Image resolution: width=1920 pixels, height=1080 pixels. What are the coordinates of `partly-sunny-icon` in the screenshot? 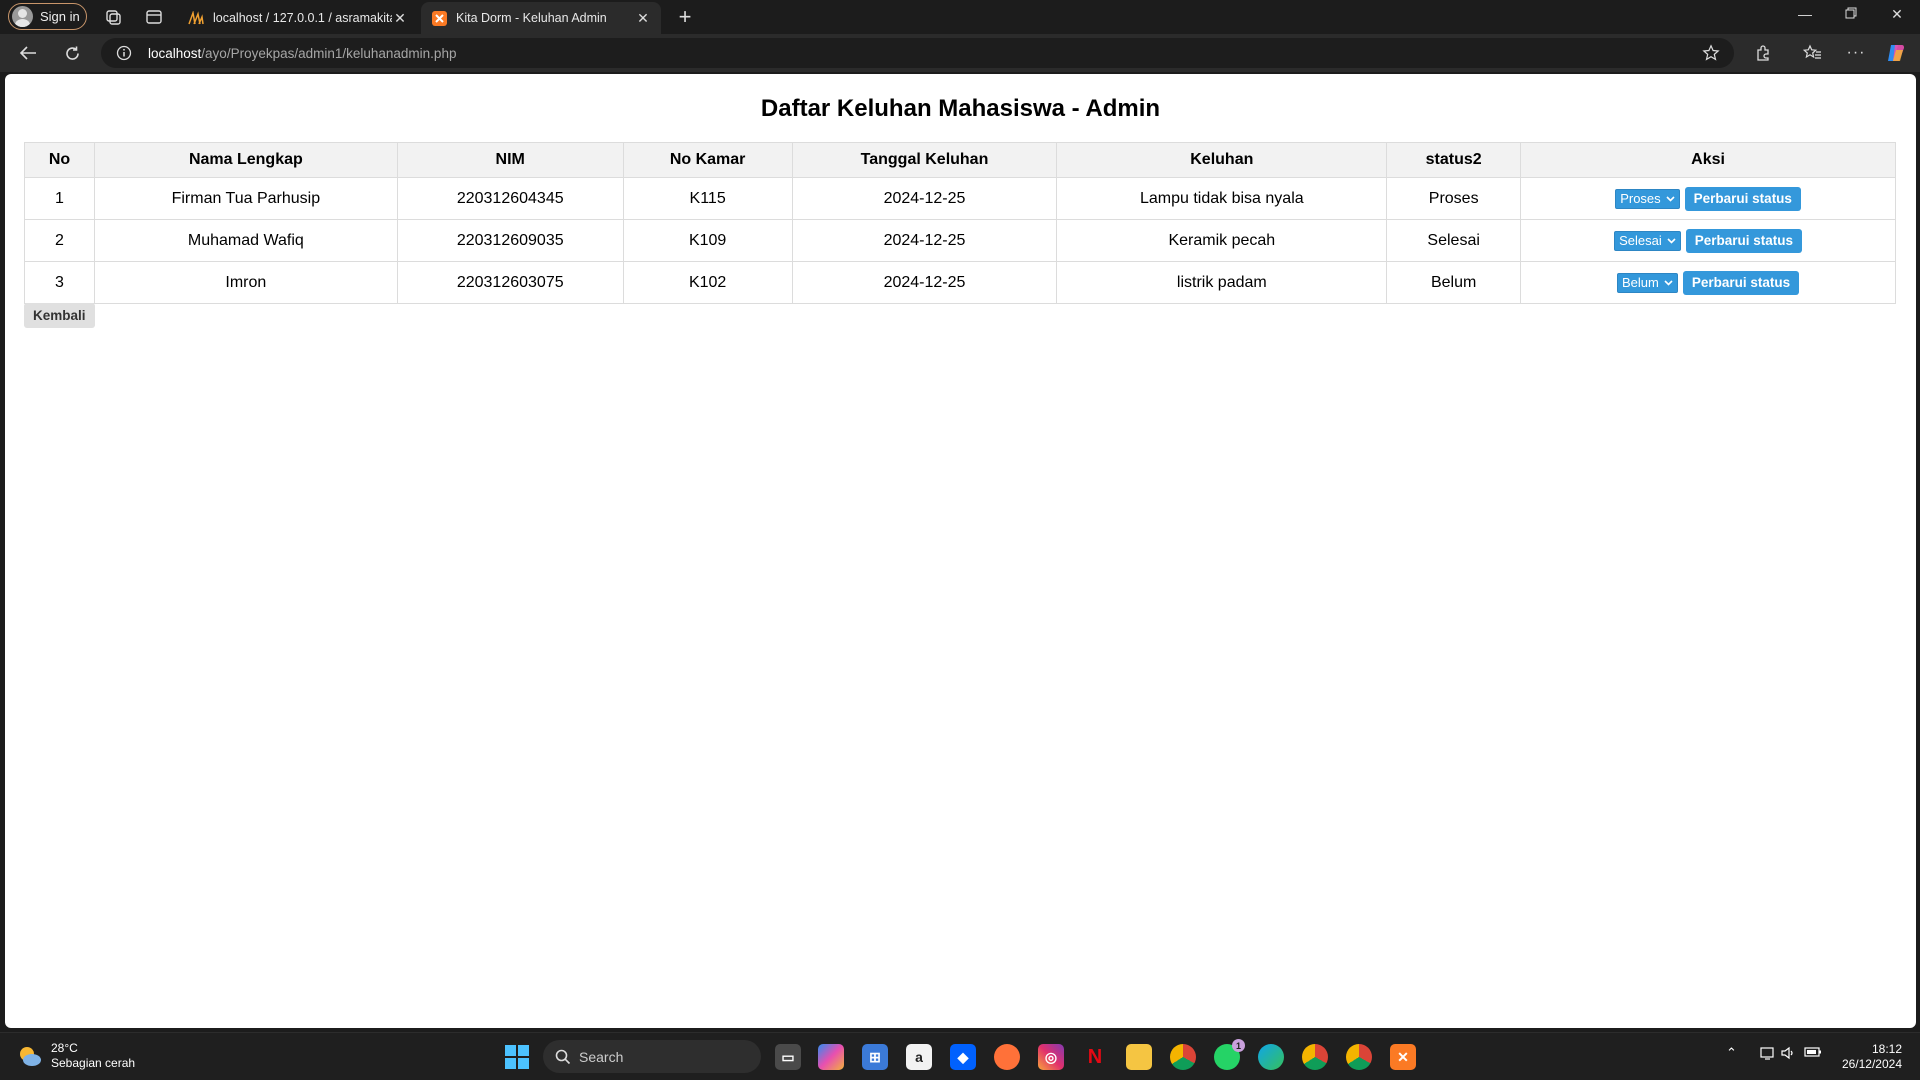 It's located at (30, 1056).